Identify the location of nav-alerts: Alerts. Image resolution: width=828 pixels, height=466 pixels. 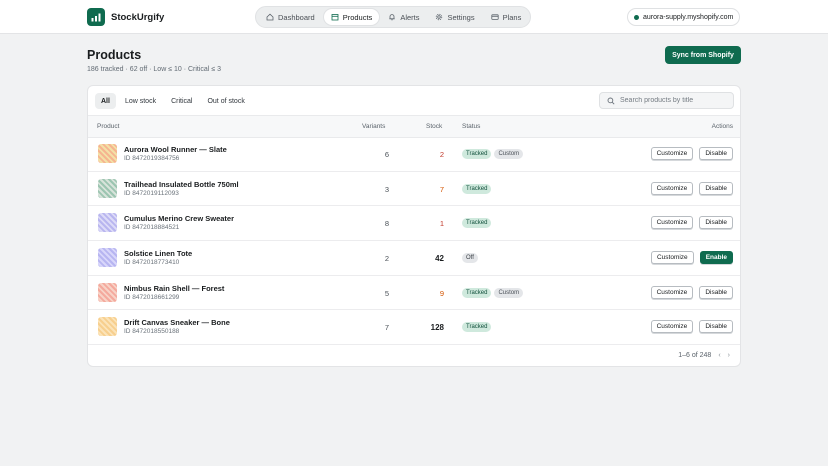
(403, 17).